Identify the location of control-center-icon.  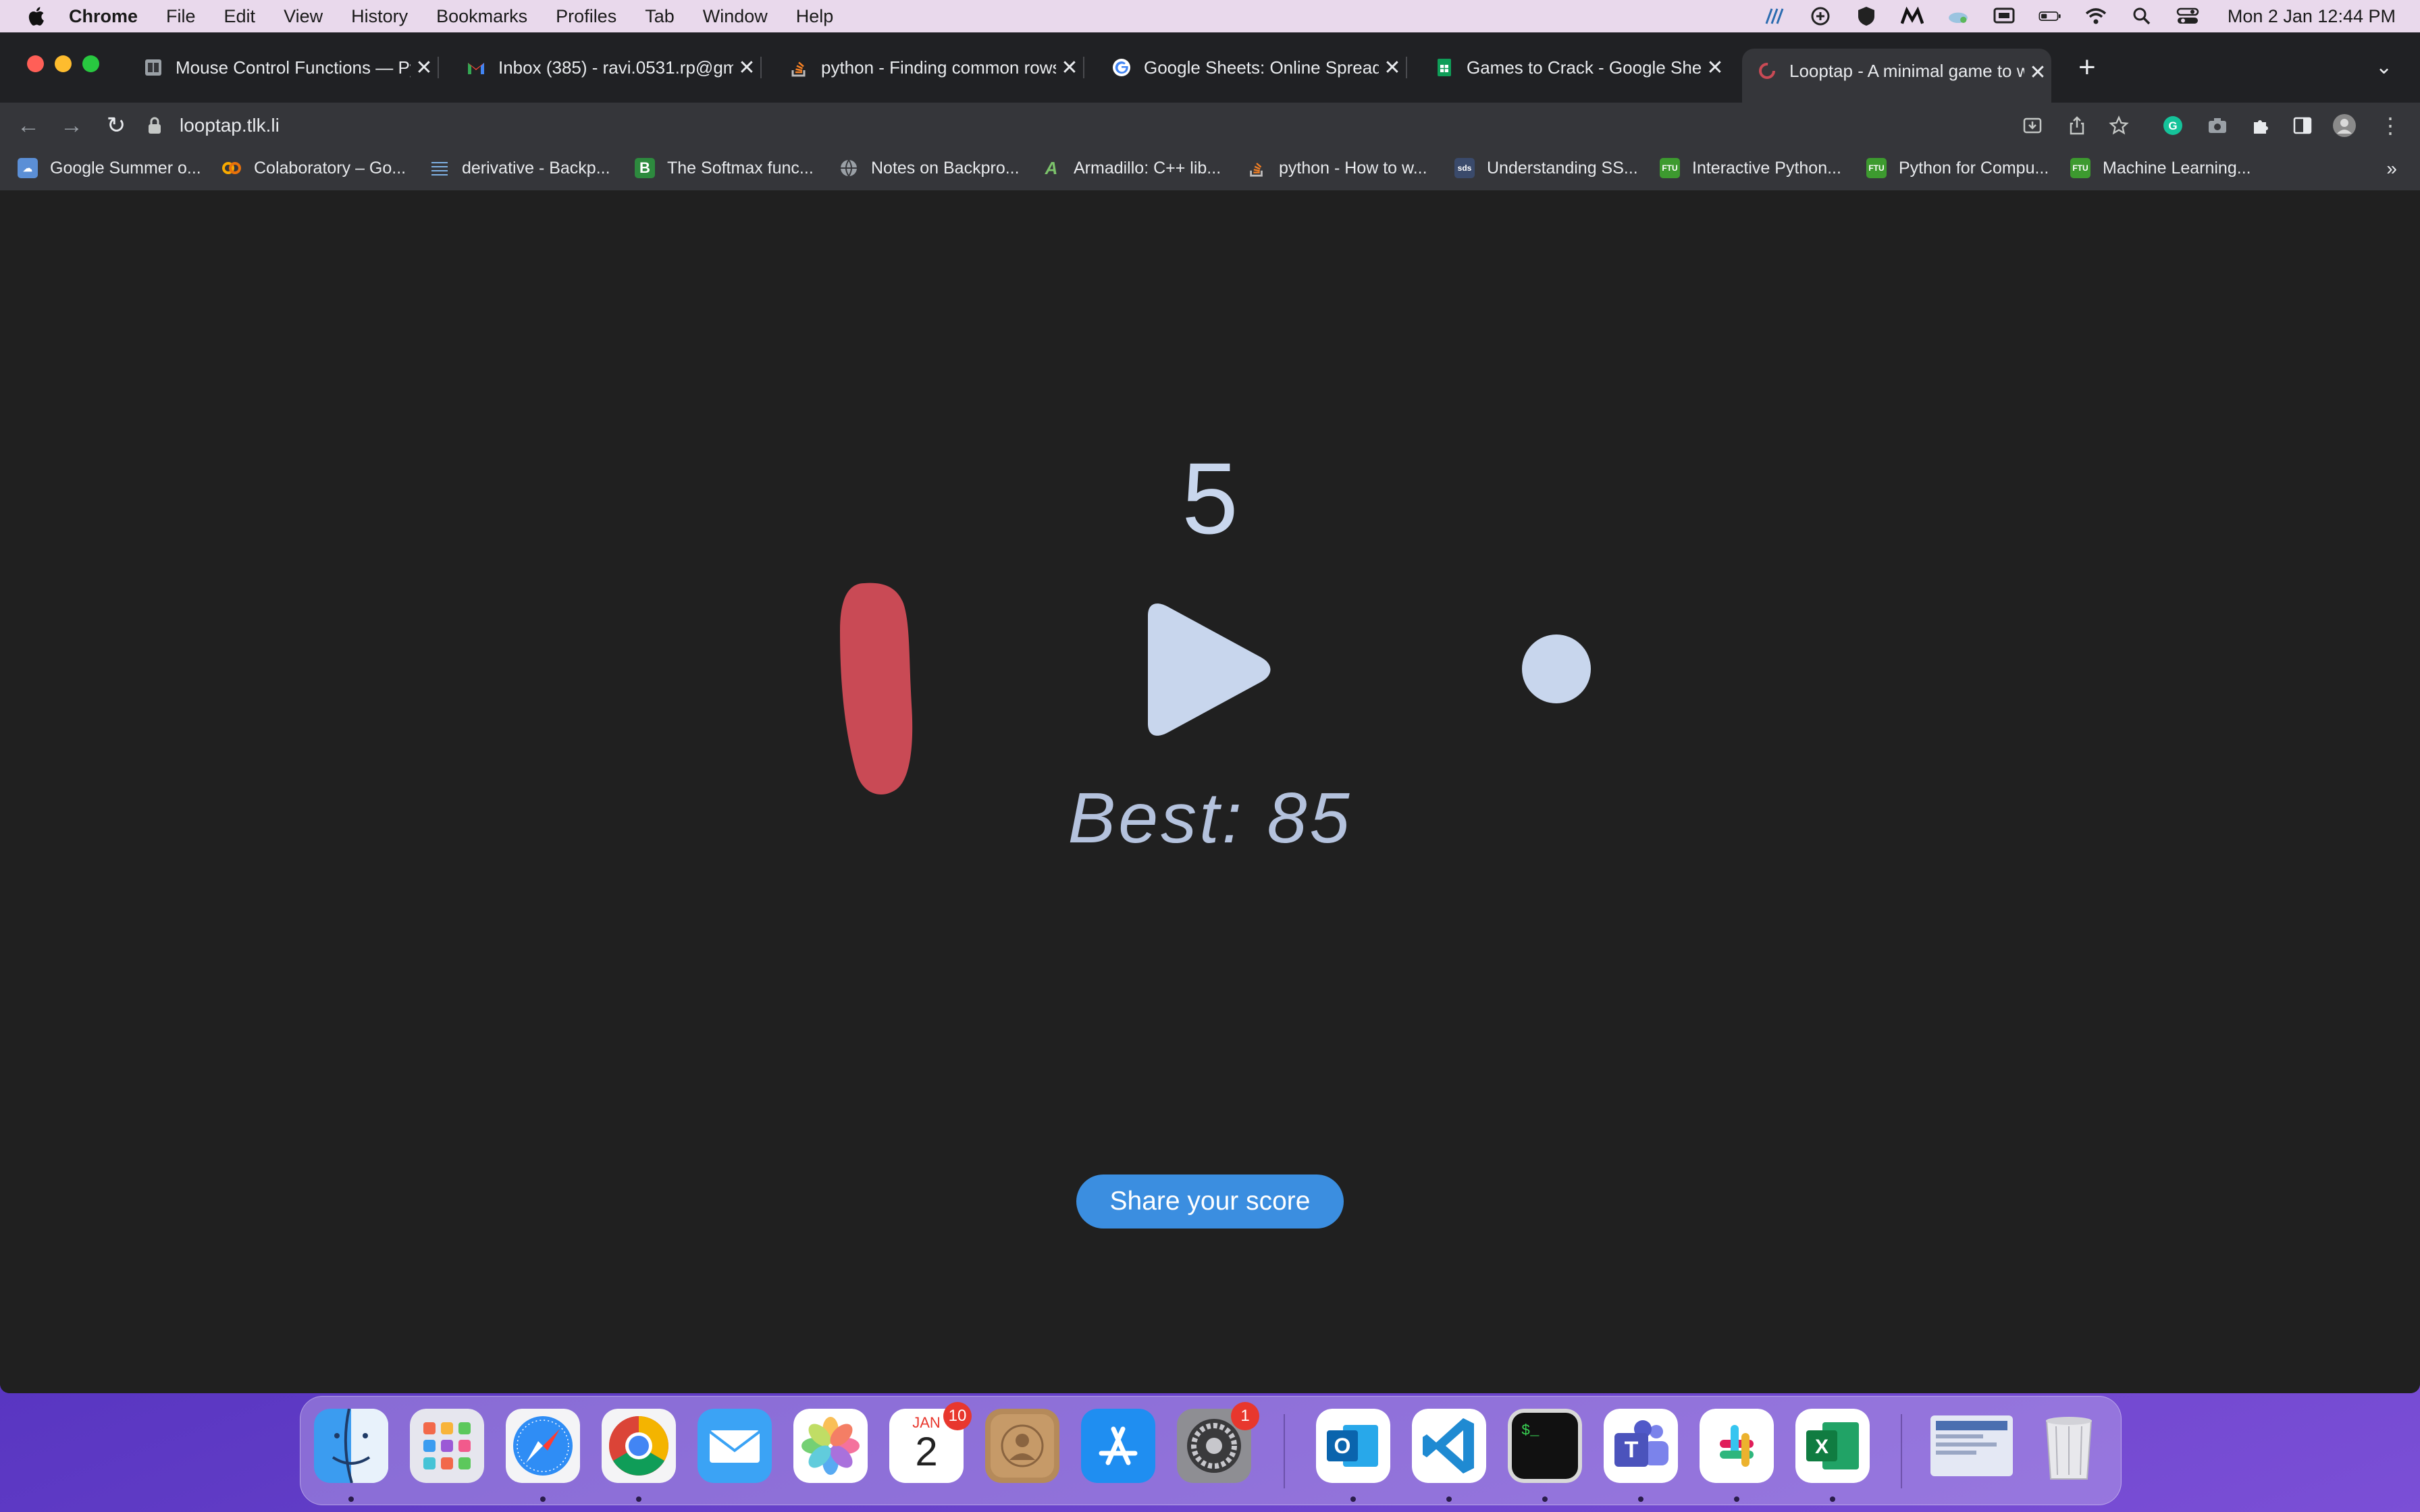
(2187, 16).